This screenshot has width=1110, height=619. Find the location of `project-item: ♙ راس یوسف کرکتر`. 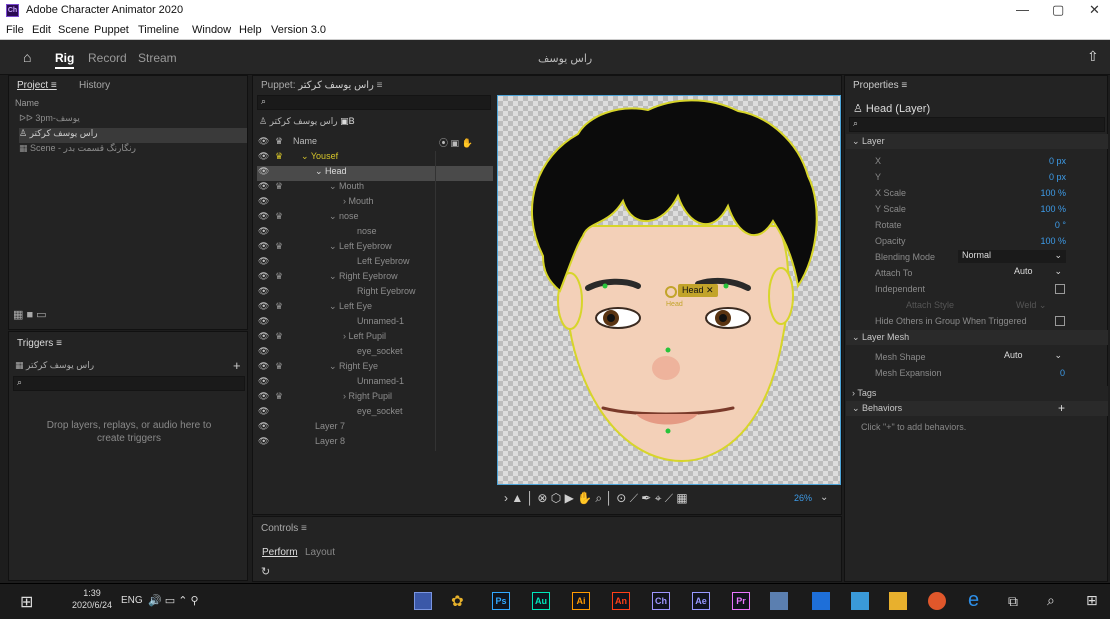

project-item: ♙ راس یوسف کرکتر is located at coordinates (133, 135).